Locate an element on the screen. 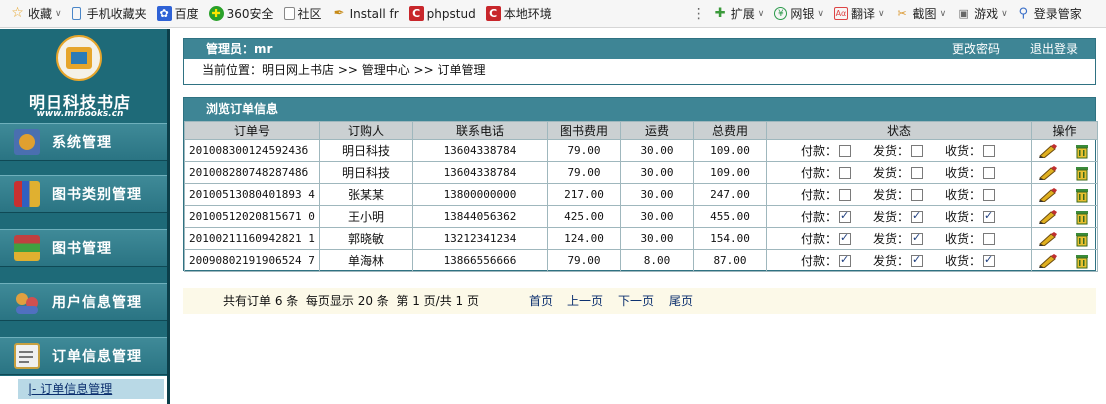 The height and width of the screenshot is (404, 1106). star-icon: ☆ is located at coordinates (17, 13).